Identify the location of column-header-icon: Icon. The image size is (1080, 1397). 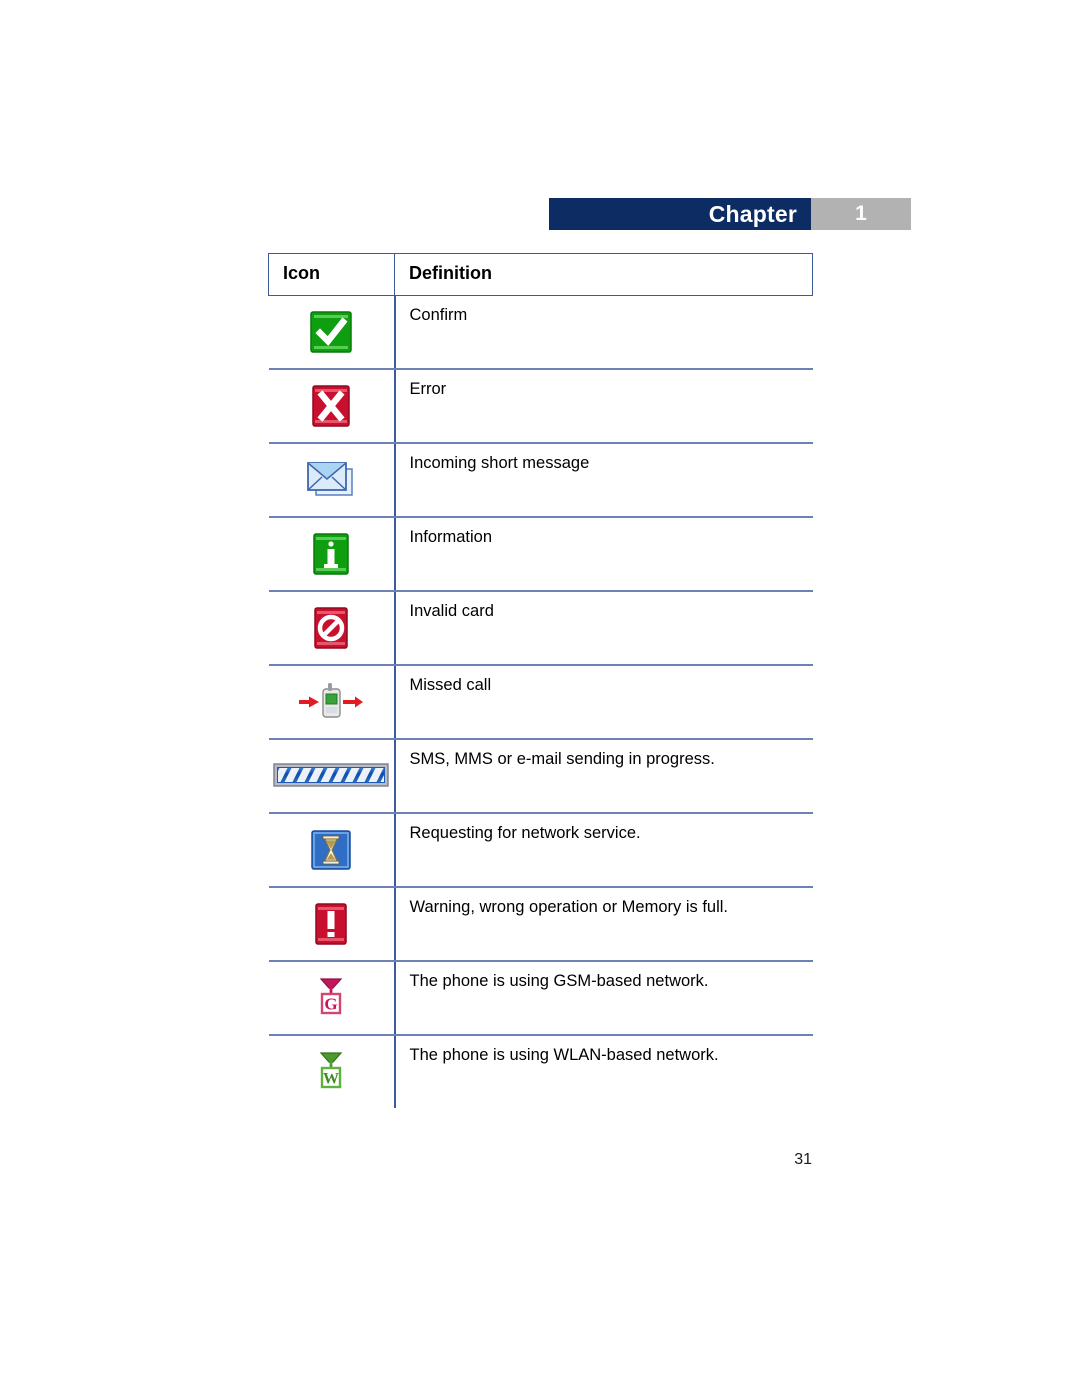
(331, 274).